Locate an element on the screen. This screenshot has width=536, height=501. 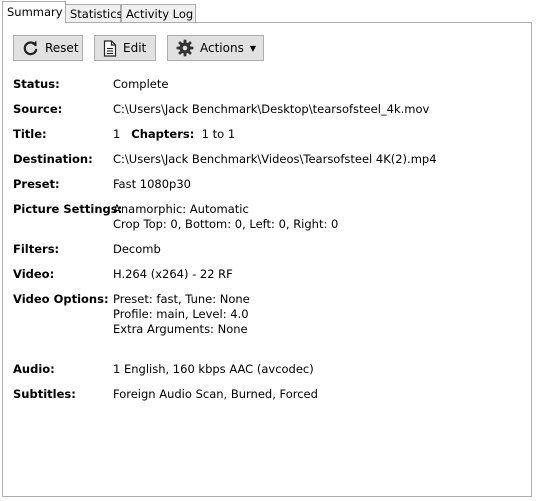
actions-dropdown-button: Actions ▼ is located at coordinates (215, 48).